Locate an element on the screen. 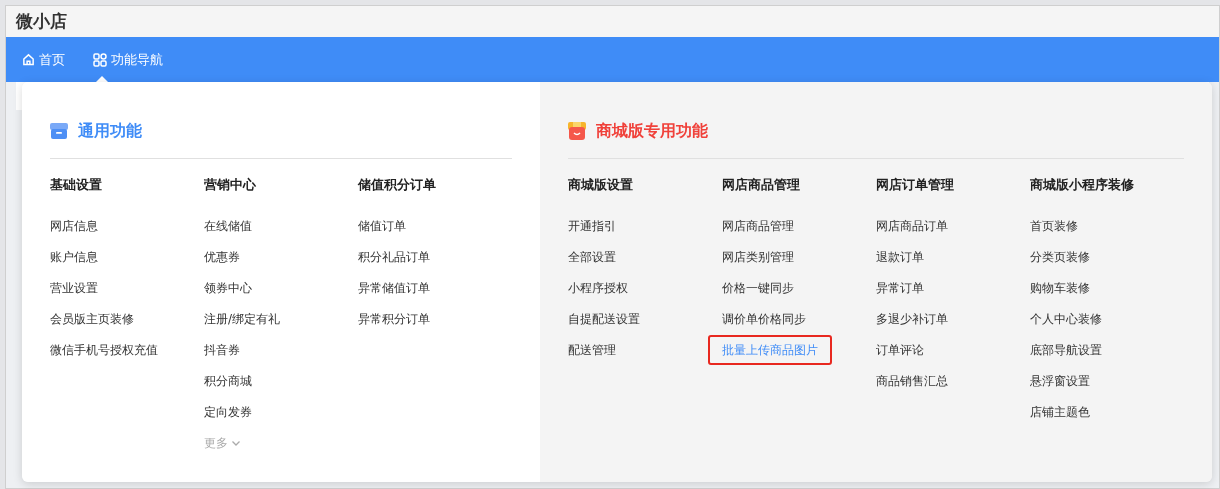  column-heading: 储值积分订单 is located at coordinates (397, 185).